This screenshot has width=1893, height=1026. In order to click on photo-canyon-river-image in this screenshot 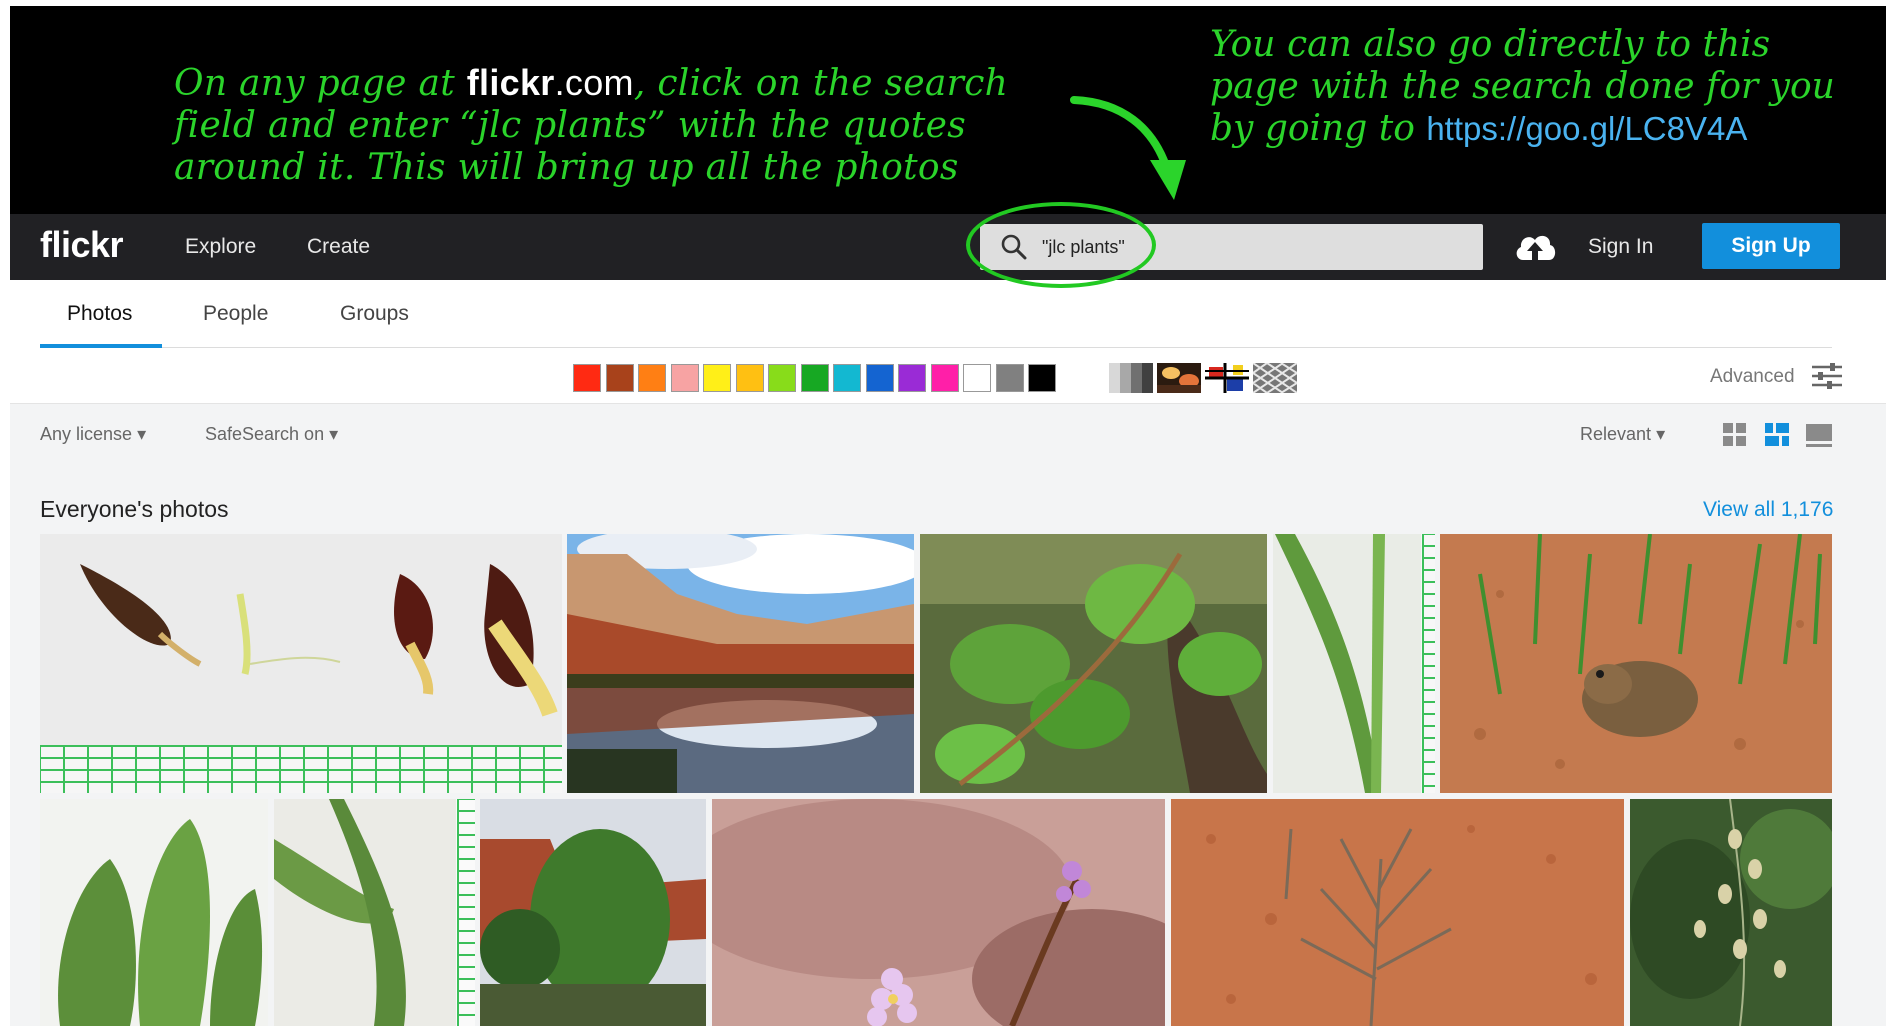, I will do `click(740, 663)`.